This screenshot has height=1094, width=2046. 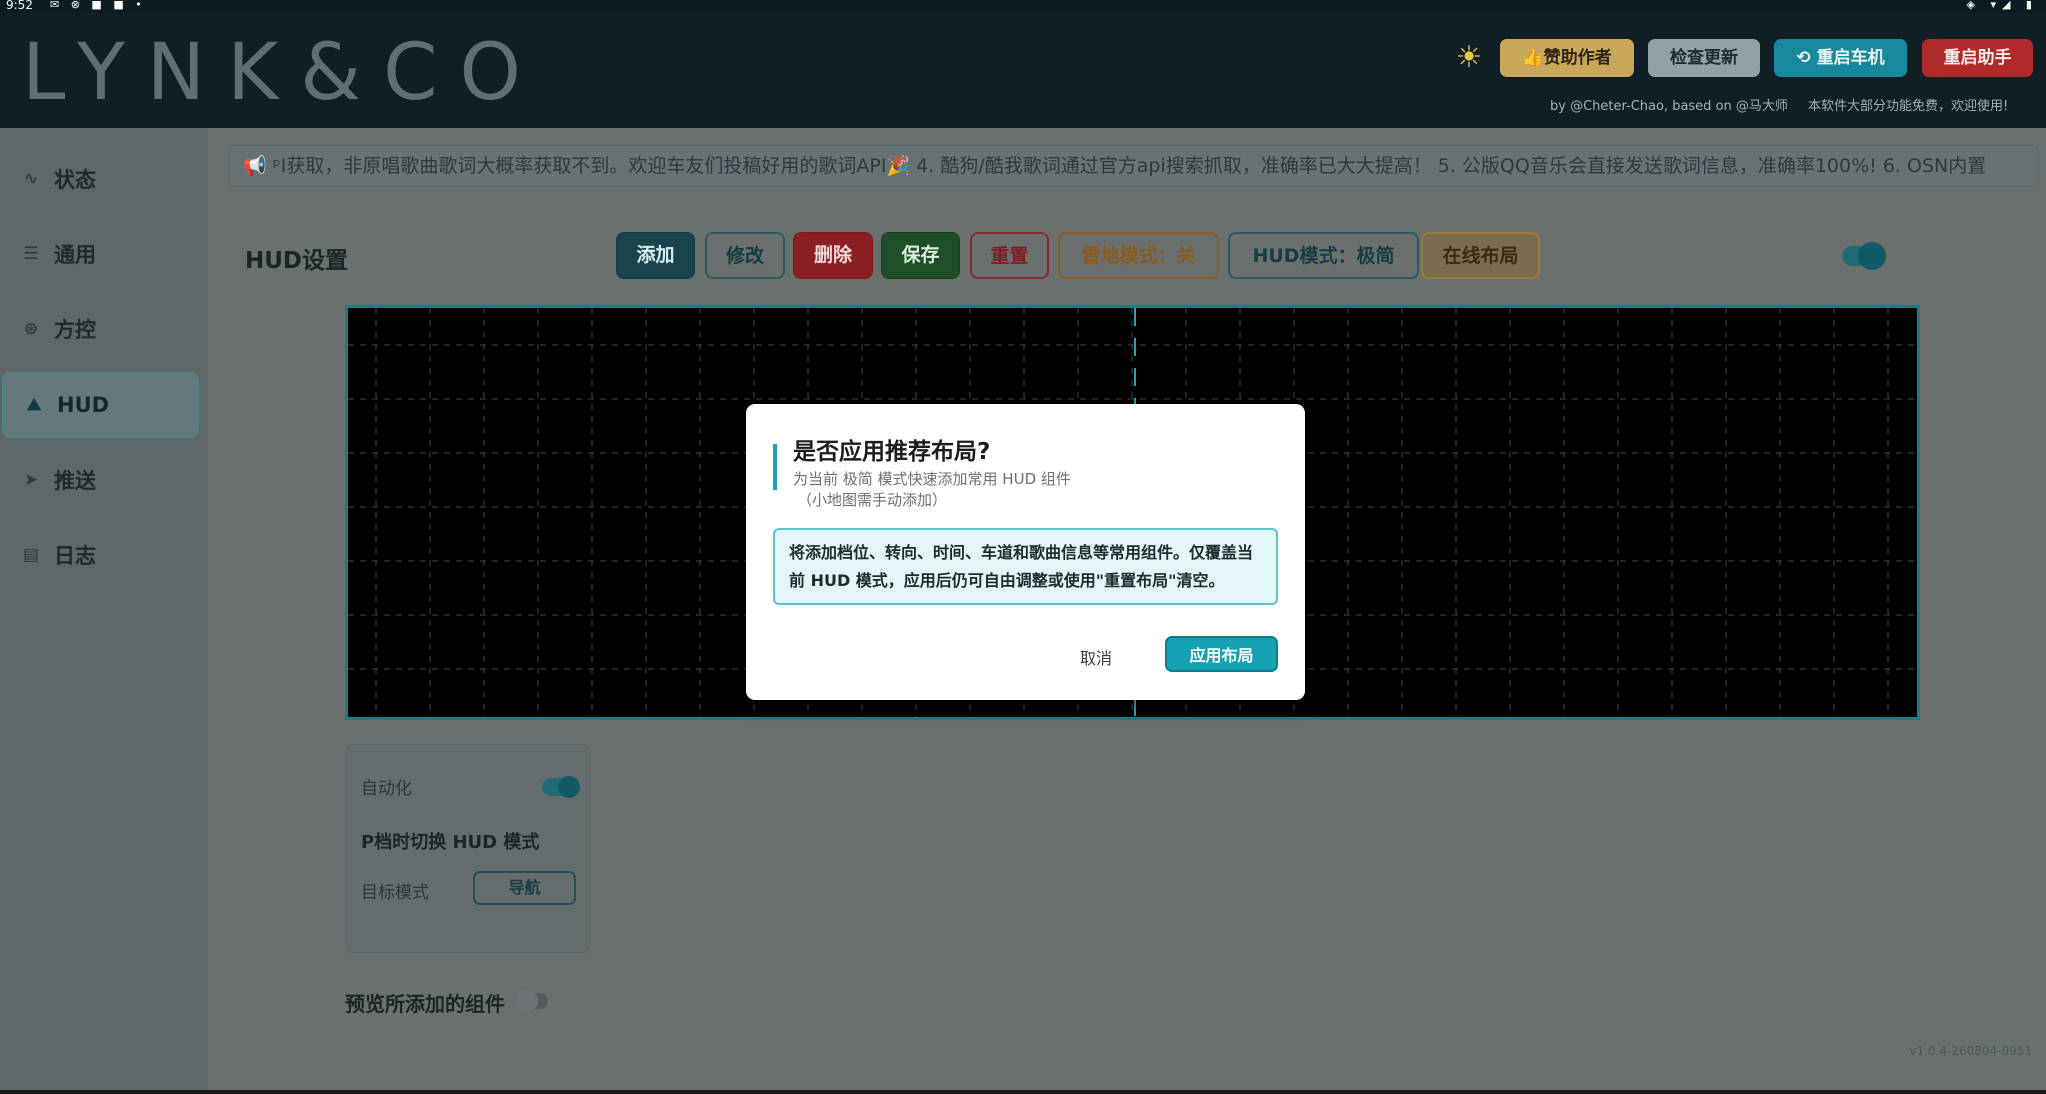 I want to click on sidebar-item-logs: ▤ 日志, so click(x=100, y=555).